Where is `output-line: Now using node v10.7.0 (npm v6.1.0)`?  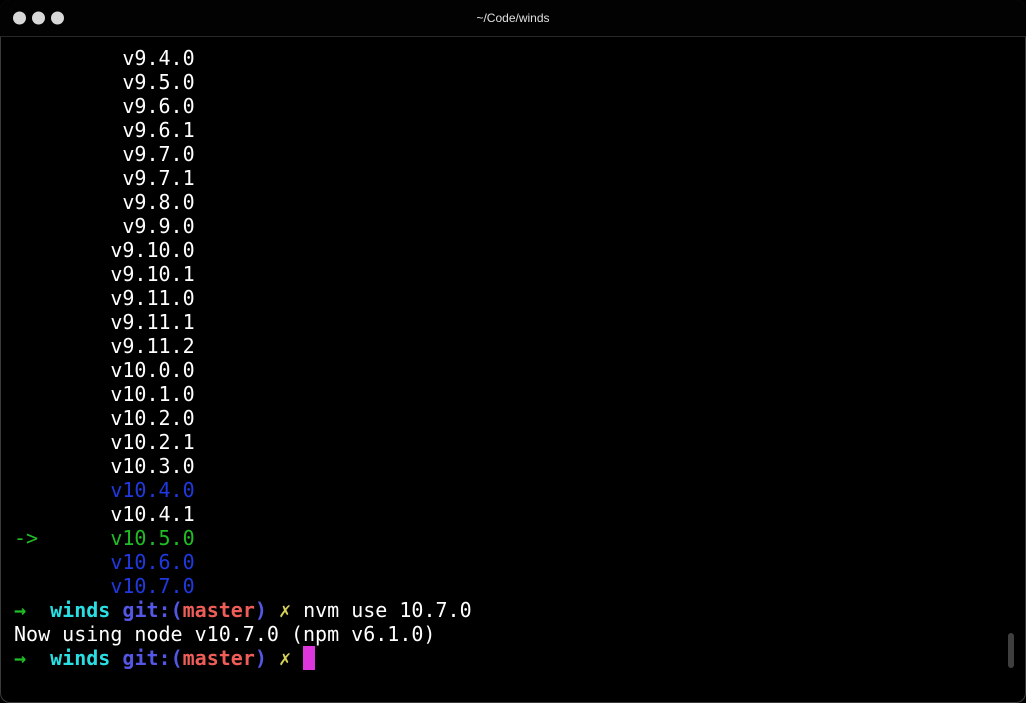
output-line: Now using node v10.7.0 (npm v6.1.0) is located at coordinates (225, 634).